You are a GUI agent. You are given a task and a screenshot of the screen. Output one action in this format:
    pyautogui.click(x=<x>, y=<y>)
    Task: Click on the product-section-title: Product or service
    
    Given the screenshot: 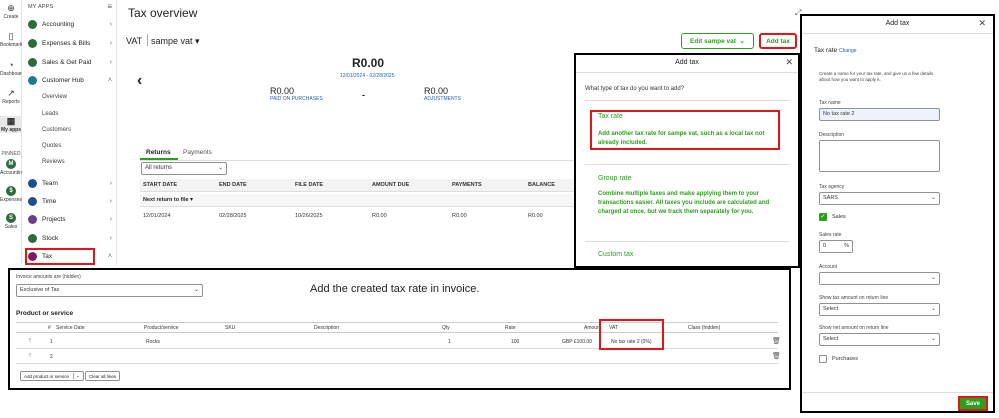 What is the action you would take?
    pyautogui.click(x=45, y=313)
    